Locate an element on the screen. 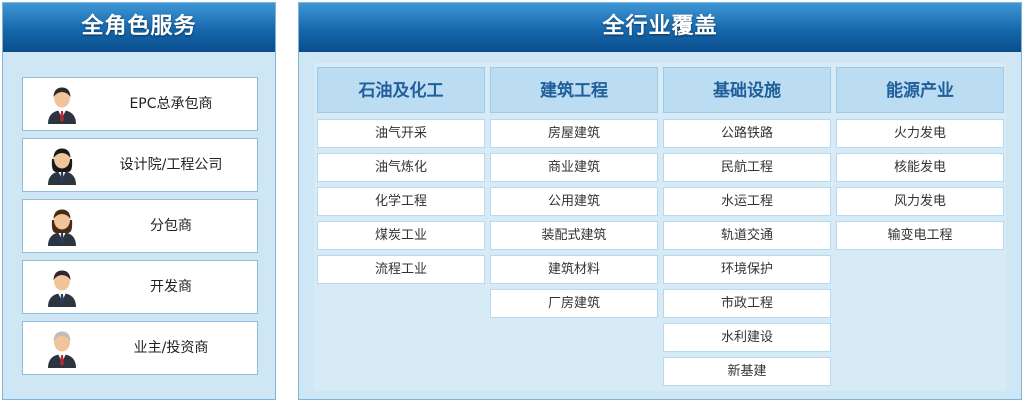 This screenshot has width=1024, height=404. industry-column: 建筑工程房屋建筑商业建筑公用建筑装配式建筑建筑材料厂房建筑 is located at coordinates (574, 195).